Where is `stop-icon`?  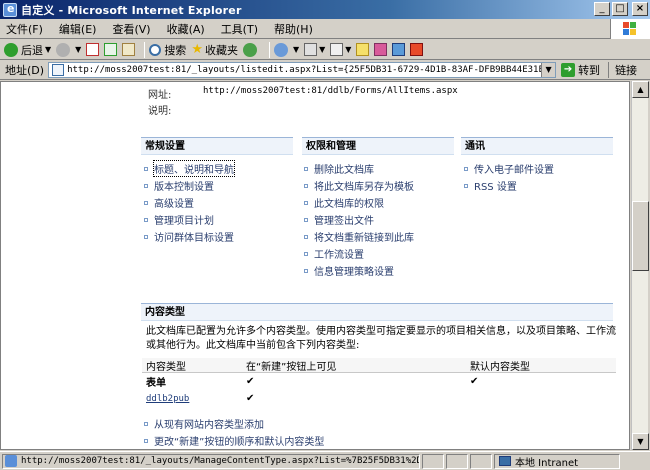 stop-icon is located at coordinates (93, 49).